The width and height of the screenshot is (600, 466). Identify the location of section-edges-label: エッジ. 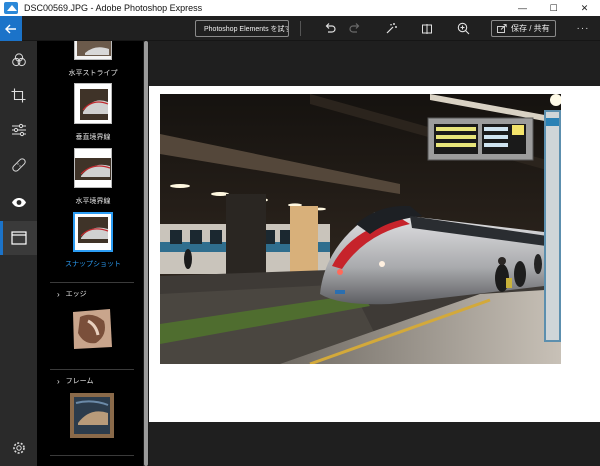
(76, 294).